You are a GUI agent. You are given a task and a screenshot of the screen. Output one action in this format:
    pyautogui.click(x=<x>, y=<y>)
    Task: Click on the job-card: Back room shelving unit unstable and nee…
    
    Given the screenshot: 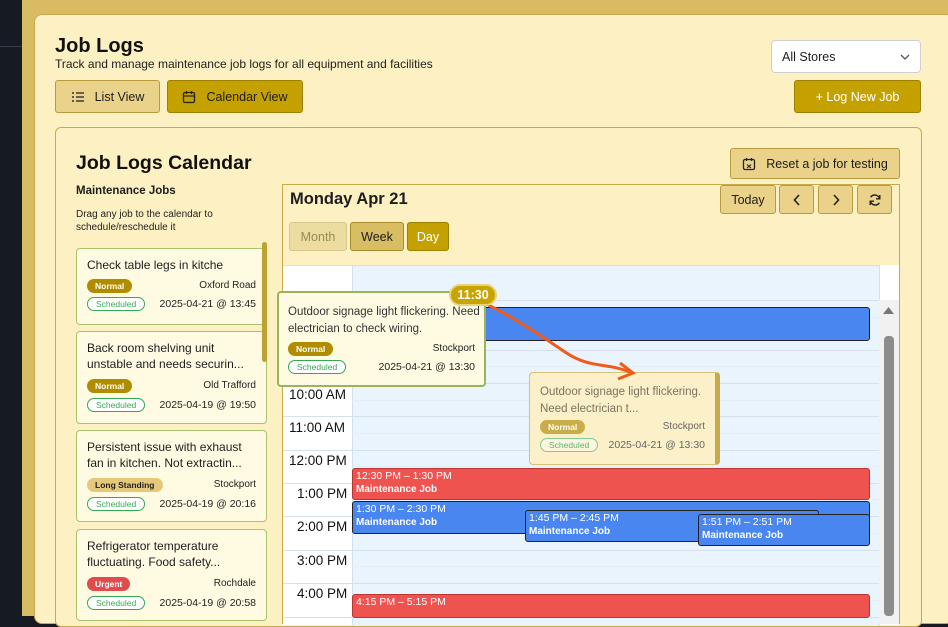 What is the action you would take?
    pyautogui.click(x=171, y=377)
    